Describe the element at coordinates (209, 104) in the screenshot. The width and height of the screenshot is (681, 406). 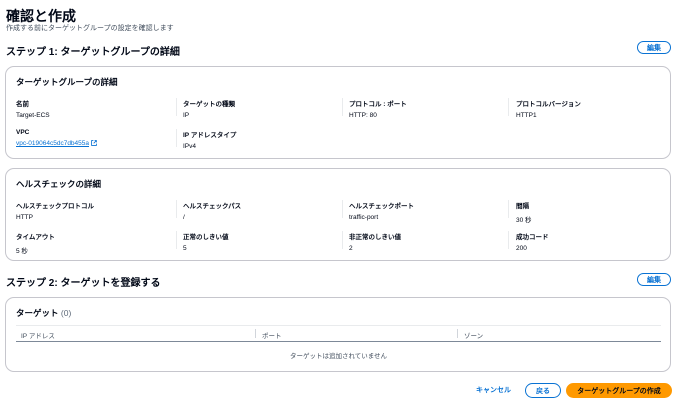
I see `field-target-type-label: ターゲットの種類` at that location.